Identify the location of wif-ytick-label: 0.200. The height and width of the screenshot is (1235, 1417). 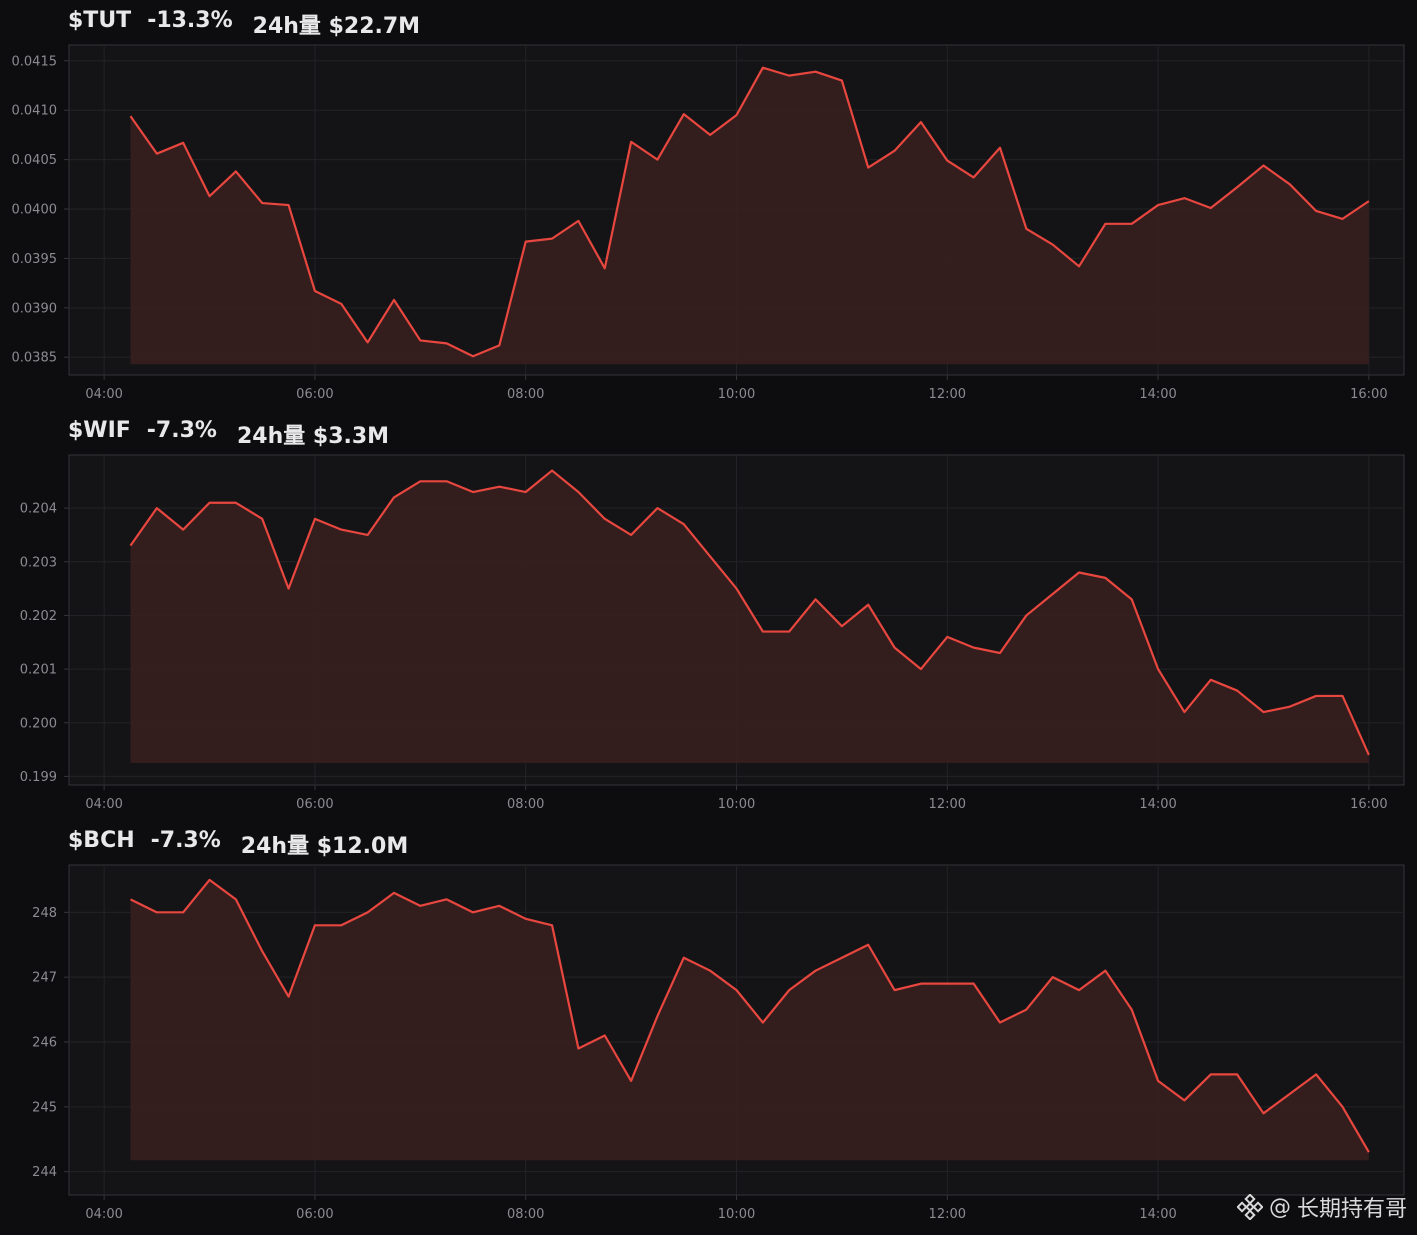
(38, 723).